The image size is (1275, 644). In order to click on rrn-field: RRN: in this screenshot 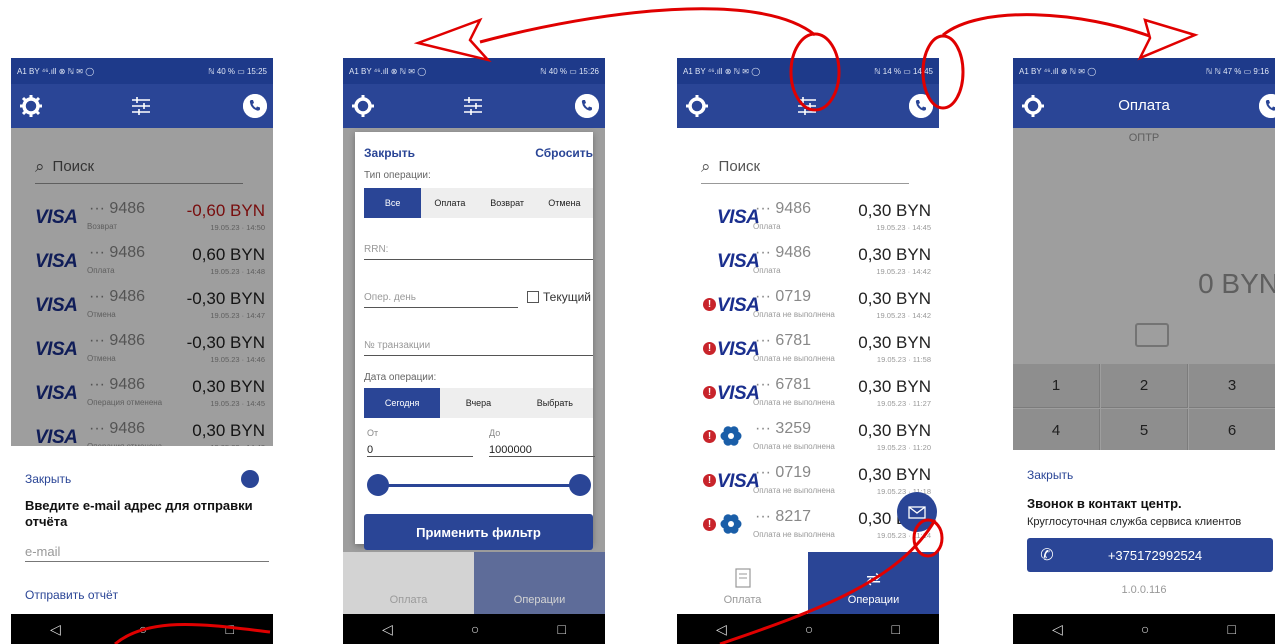, I will do `click(478, 252)`.